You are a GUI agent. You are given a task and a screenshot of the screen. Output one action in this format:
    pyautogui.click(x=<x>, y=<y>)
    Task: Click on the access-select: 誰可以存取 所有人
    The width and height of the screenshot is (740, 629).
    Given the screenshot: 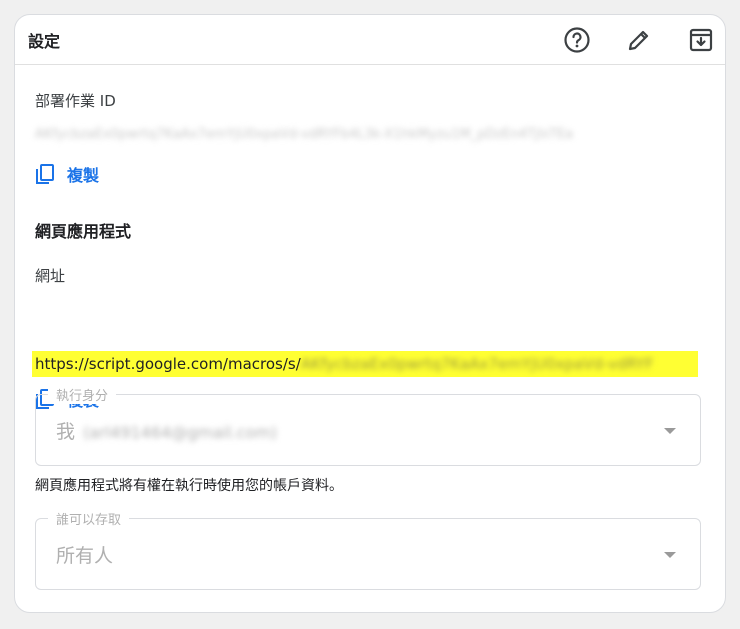 What is the action you would take?
    pyautogui.click(x=368, y=549)
    